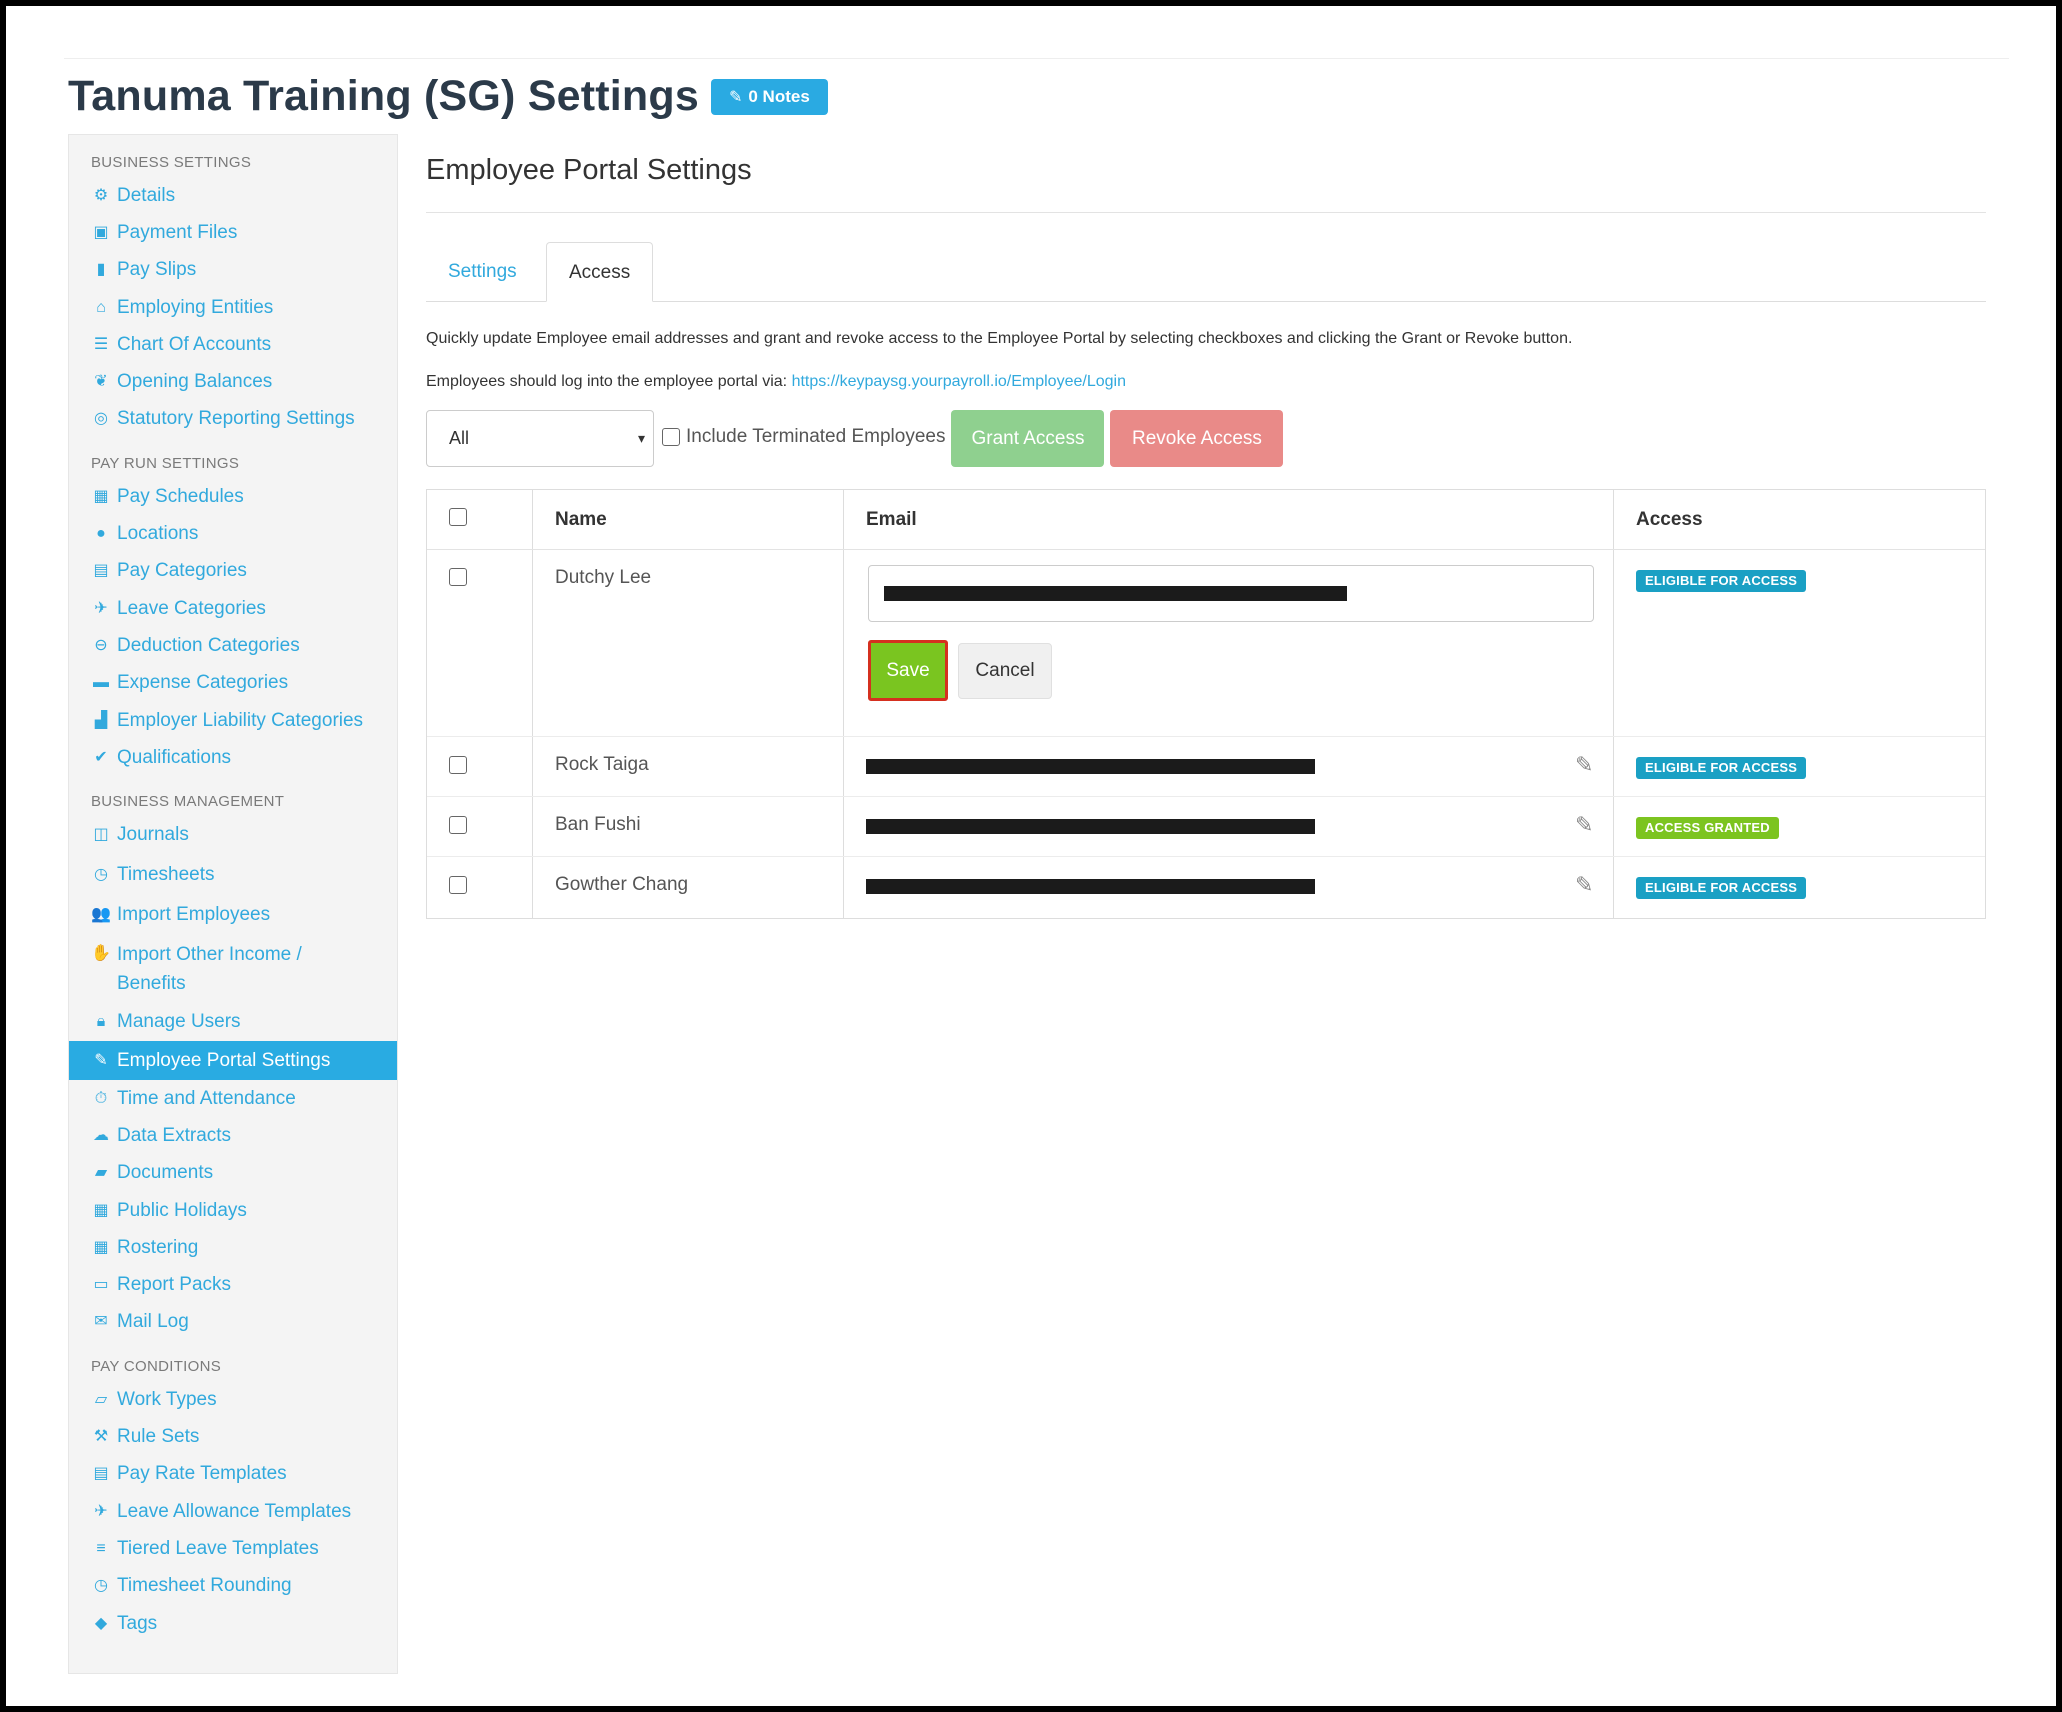 The width and height of the screenshot is (2062, 1712). Describe the element at coordinates (233, 270) in the screenshot. I see `sidebar-item-pay-slips: ▮ Pay Slips` at that location.